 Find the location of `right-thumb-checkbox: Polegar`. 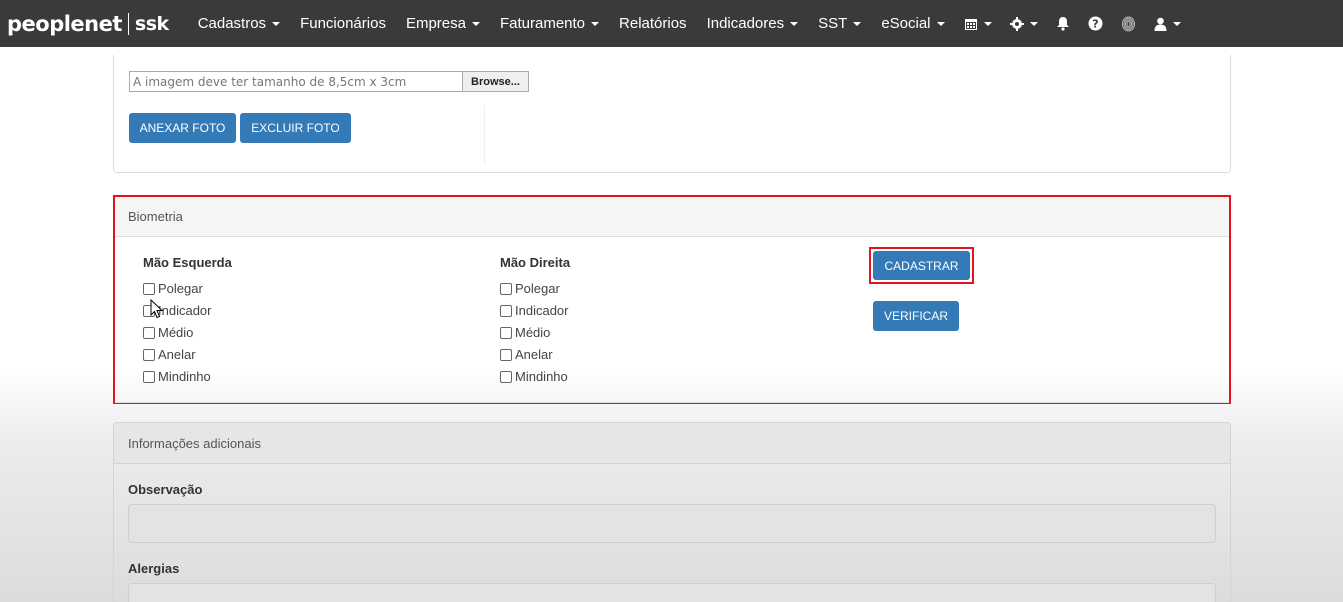

right-thumb-checkbox: Polegar is located at coordinates (530, 288).